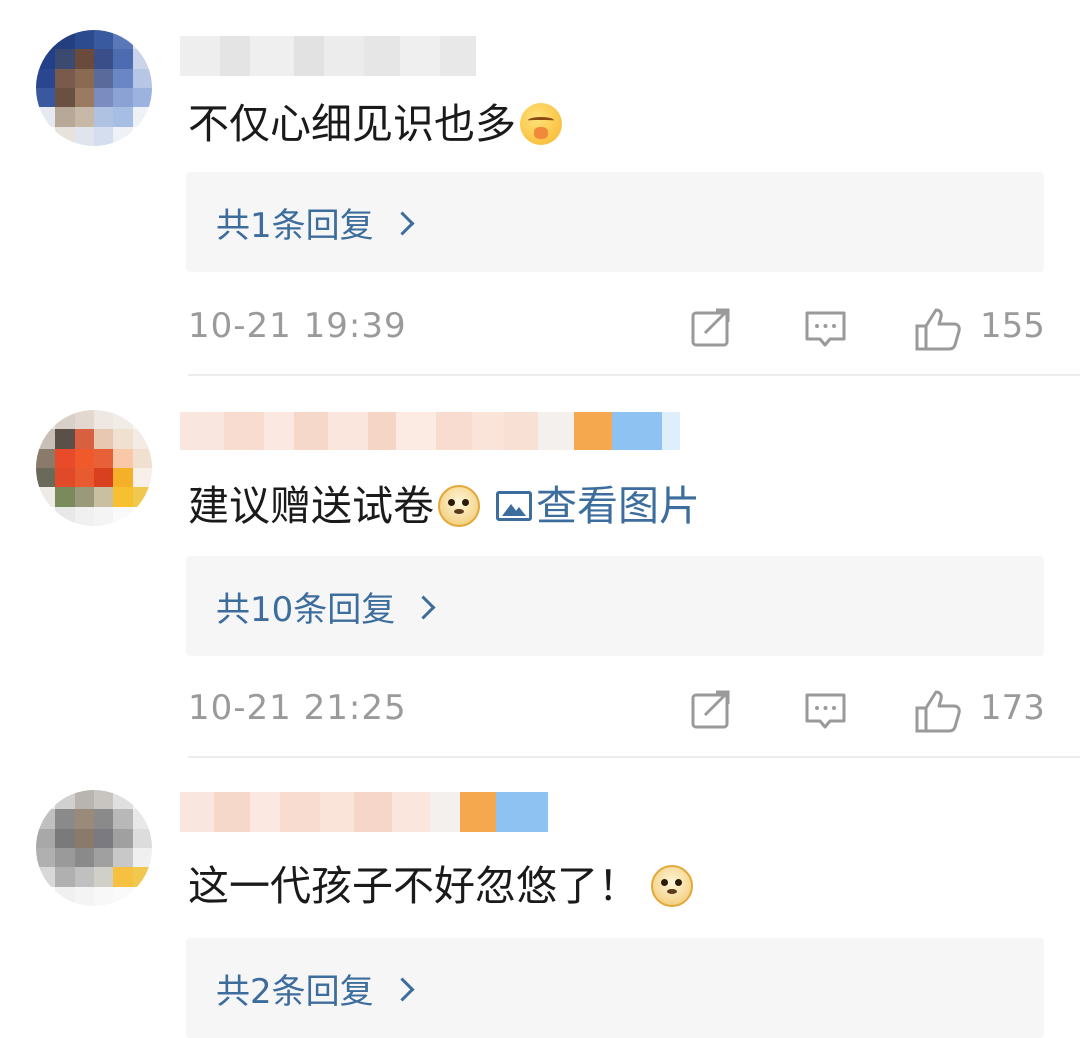 This screenshot has height=1038, width=1080. Describe the element at coordinates (541, 124) in the screenshot. I see `shushing-face-emoji-icon` at that location.